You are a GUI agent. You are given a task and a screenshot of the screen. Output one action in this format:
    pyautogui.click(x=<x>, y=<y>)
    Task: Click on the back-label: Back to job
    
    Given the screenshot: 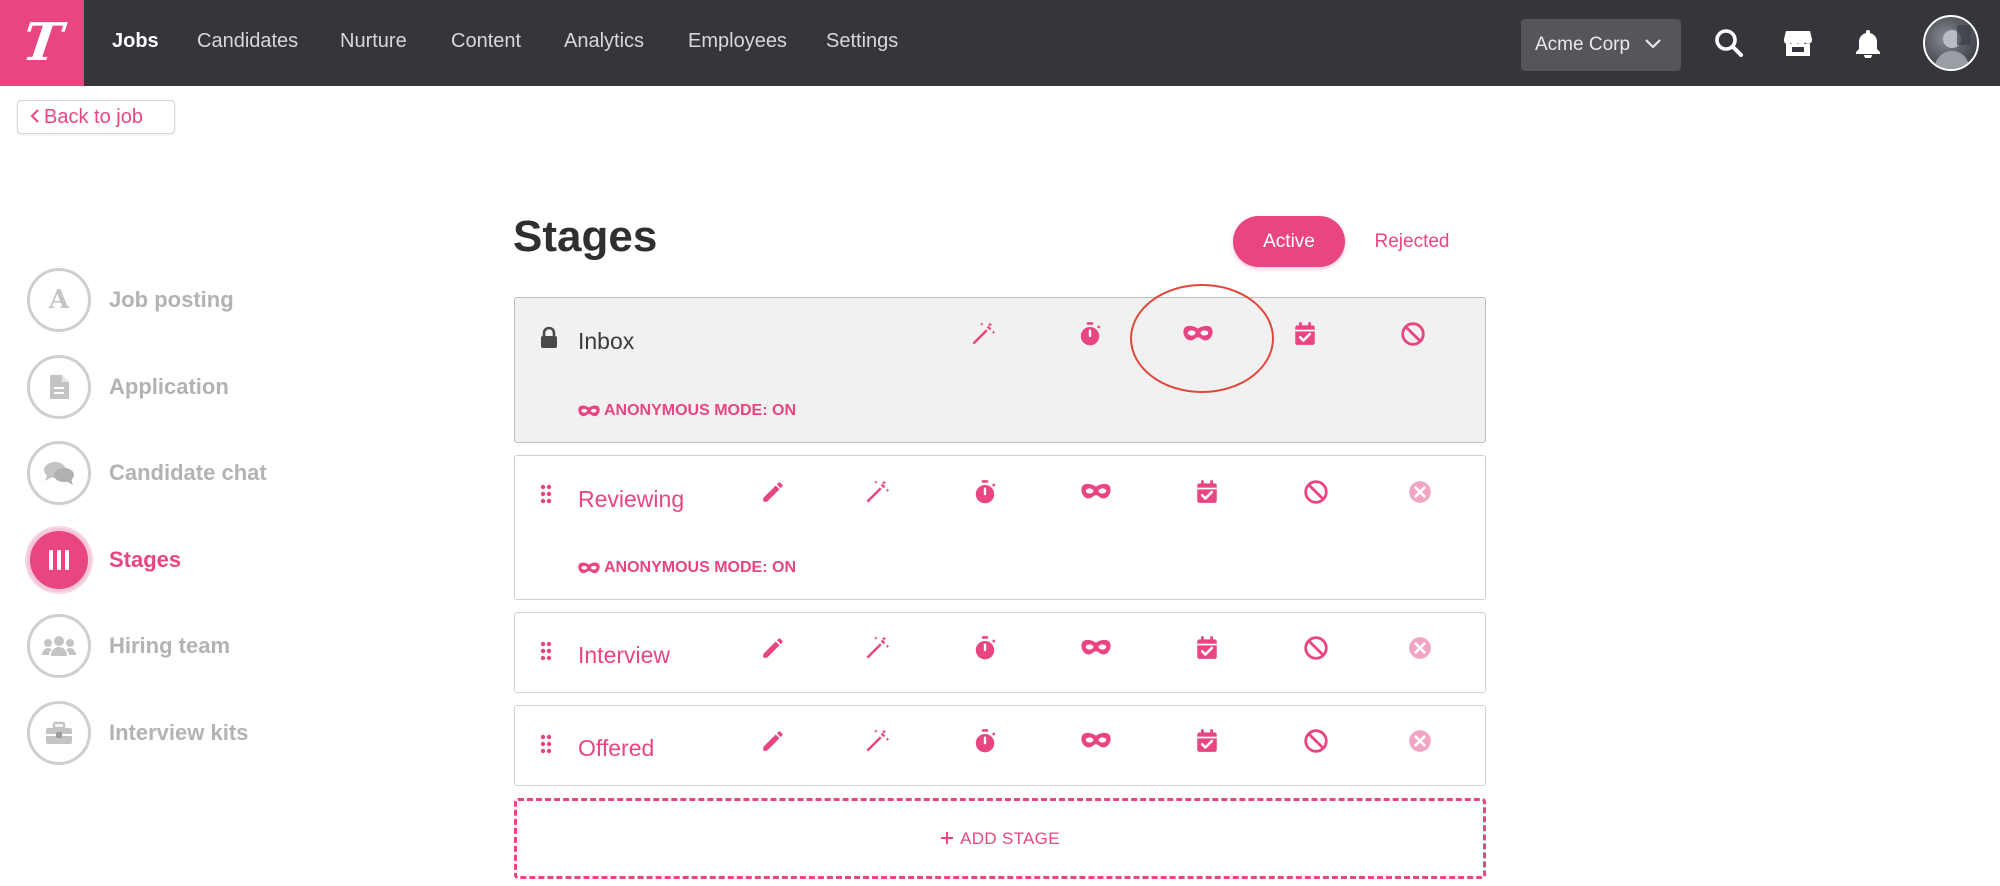 What is the action you would take?
    pyautogui.click(x=93, y=117)
    